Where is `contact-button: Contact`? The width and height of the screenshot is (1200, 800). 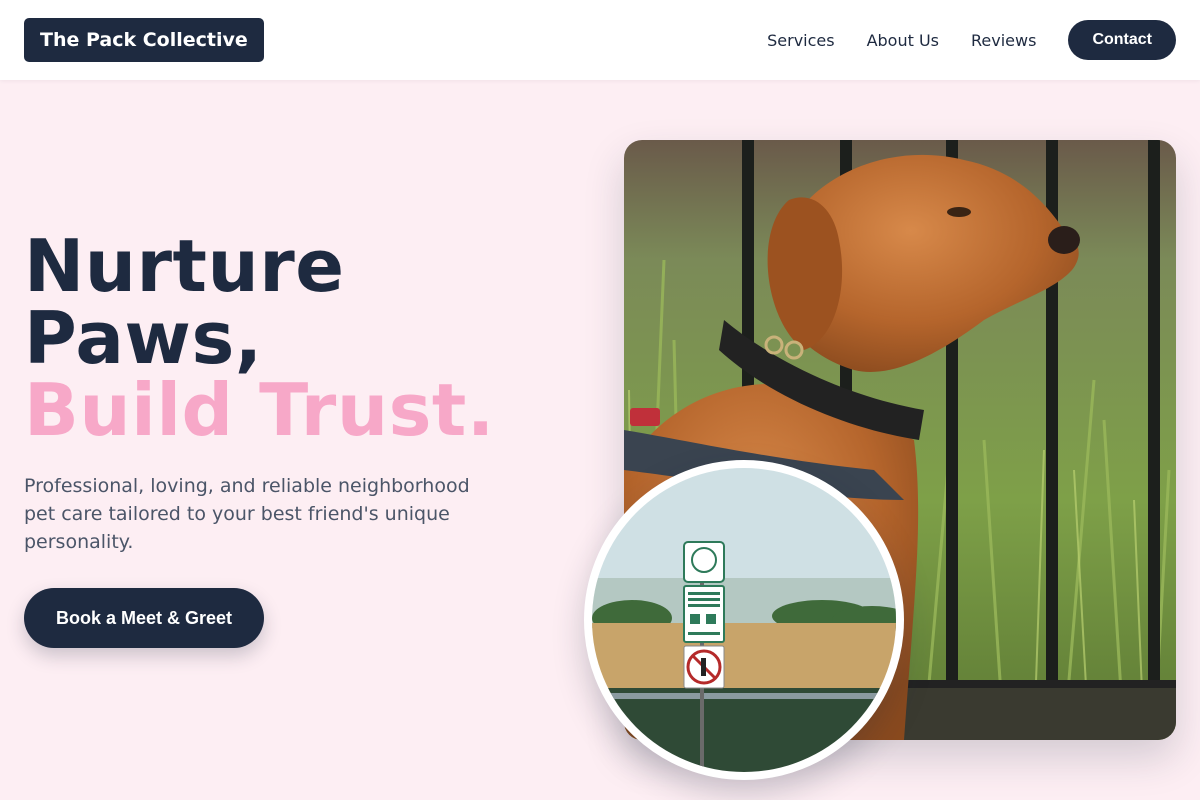
contact-button: Contact is located at coordinates (1122, 40).